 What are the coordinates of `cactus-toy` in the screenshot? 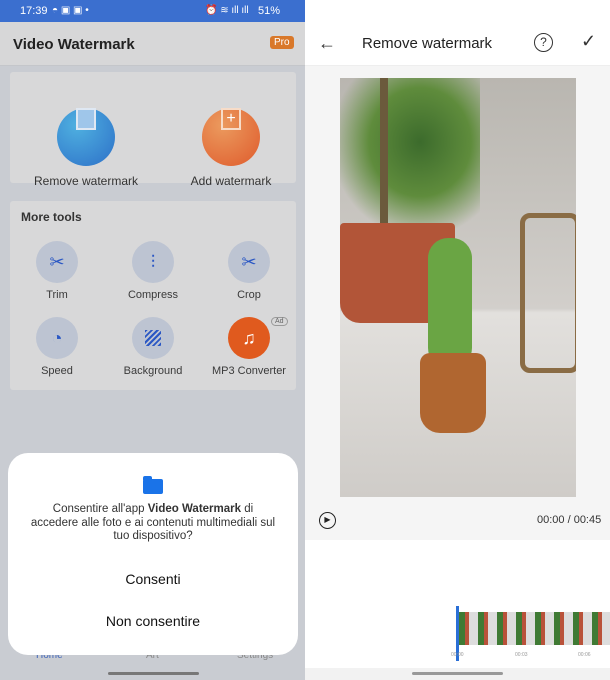 It's located at (450, 303).